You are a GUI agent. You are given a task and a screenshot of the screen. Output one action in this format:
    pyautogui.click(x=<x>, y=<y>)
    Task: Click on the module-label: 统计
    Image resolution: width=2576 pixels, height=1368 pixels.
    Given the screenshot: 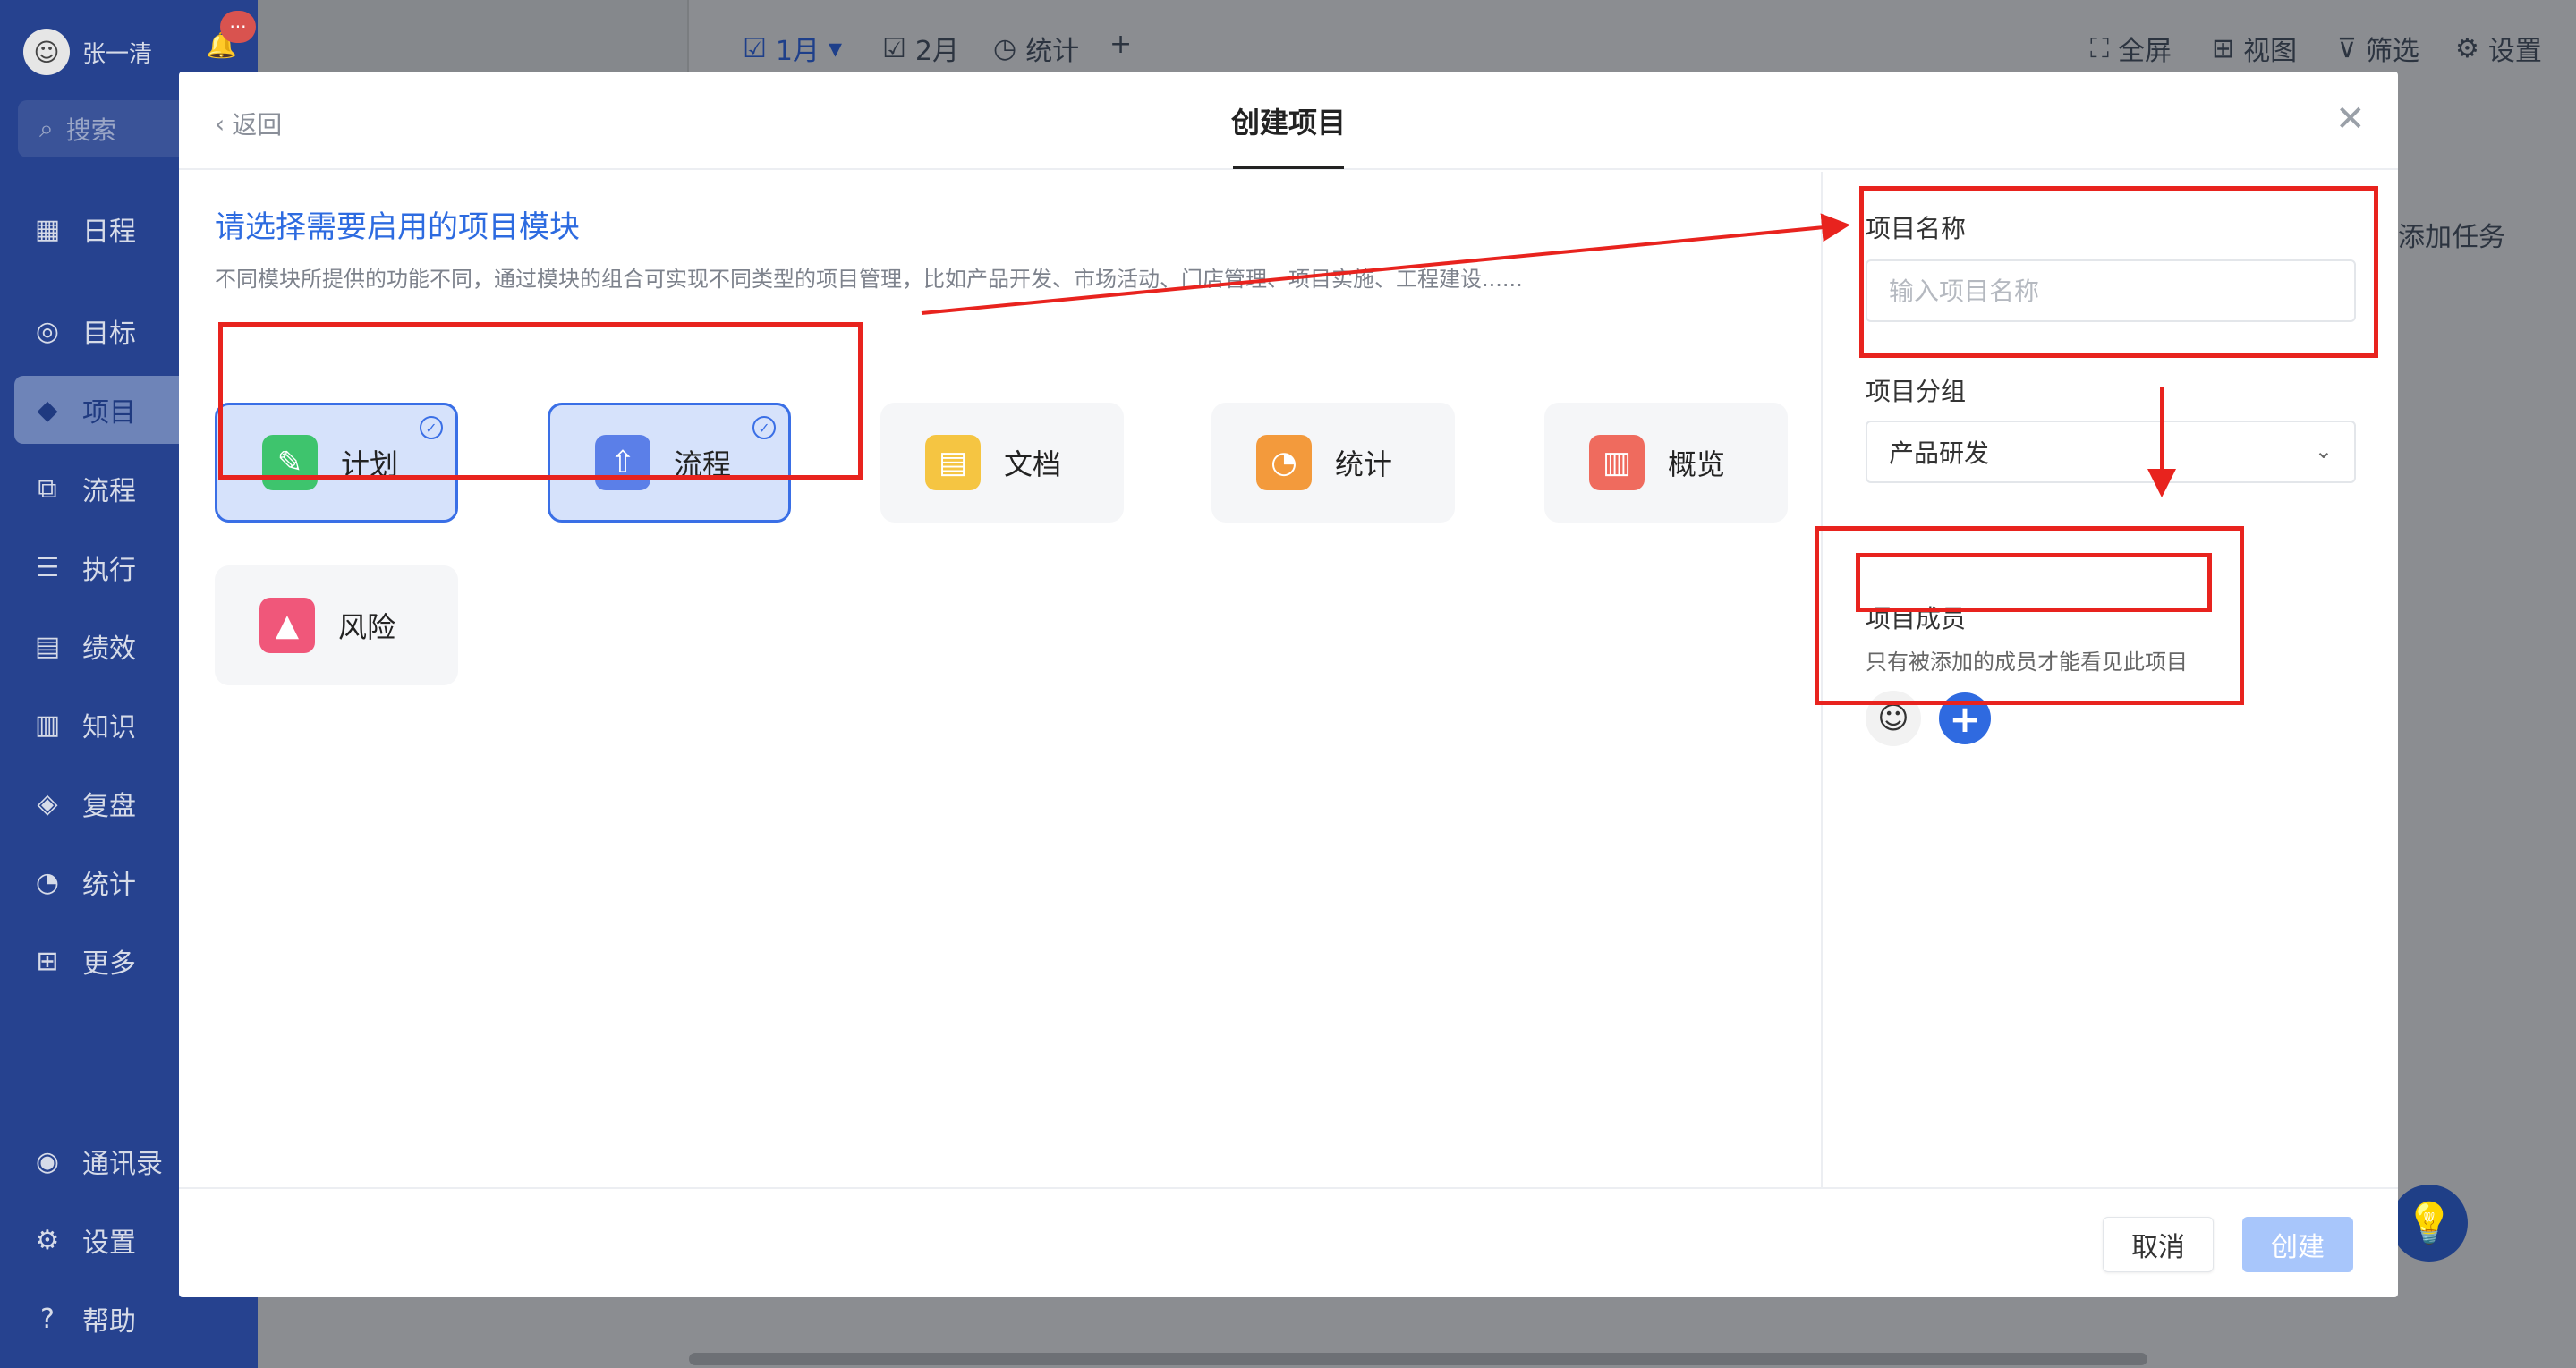 What is the action you would take?
    pyautogui.click(x=1364, y=464)
    